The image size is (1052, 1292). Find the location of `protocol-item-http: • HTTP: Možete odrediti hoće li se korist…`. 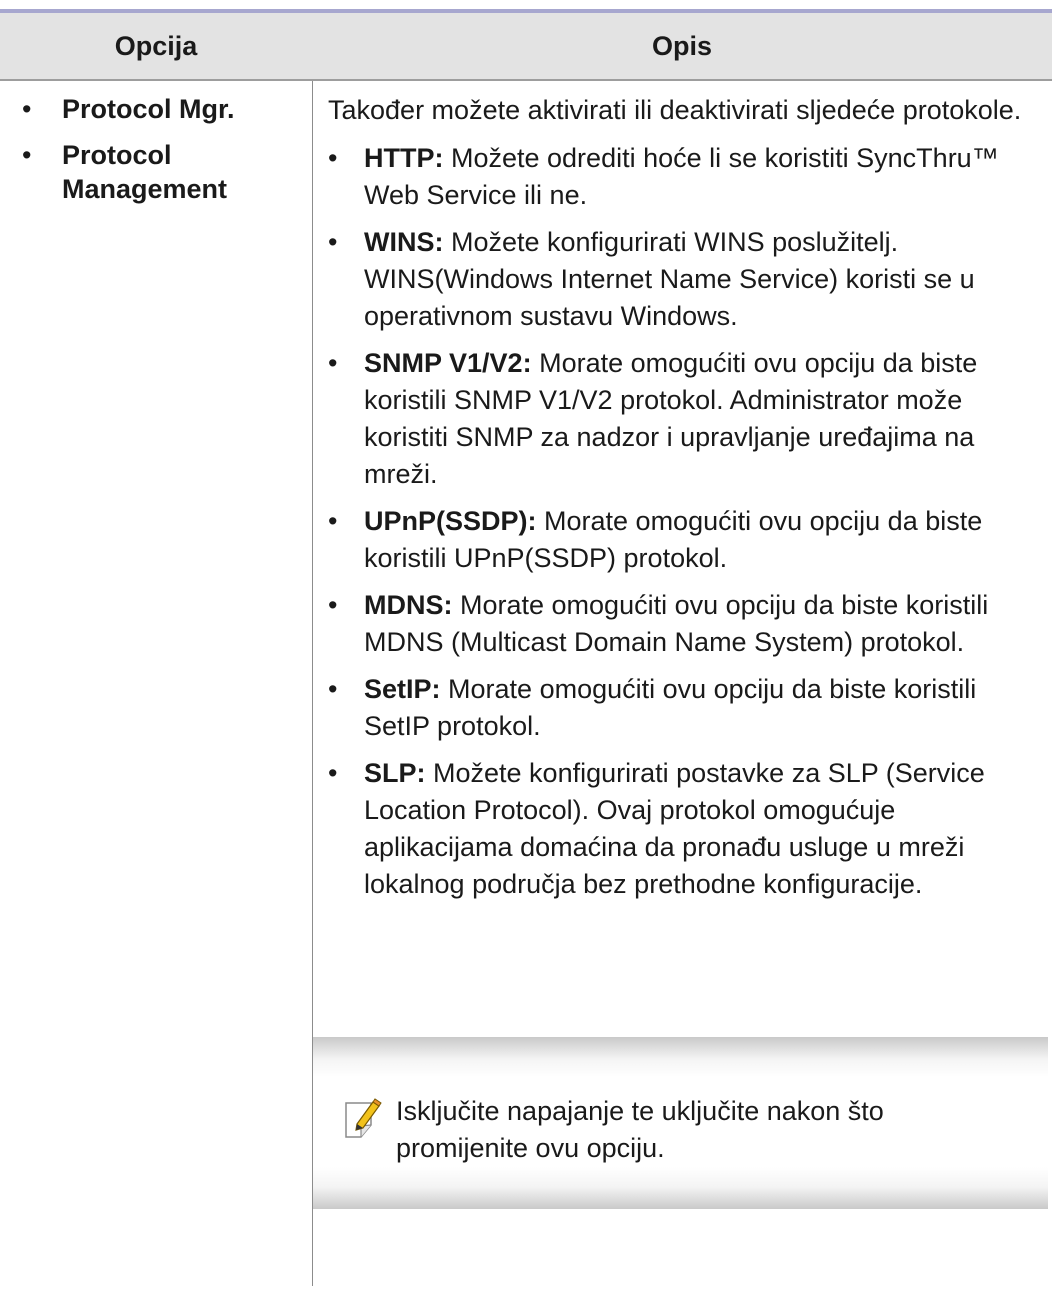

protocol-item-http: • HTTP: Možete odrediti hoće li se korist… is located at coordinates (688, 177).